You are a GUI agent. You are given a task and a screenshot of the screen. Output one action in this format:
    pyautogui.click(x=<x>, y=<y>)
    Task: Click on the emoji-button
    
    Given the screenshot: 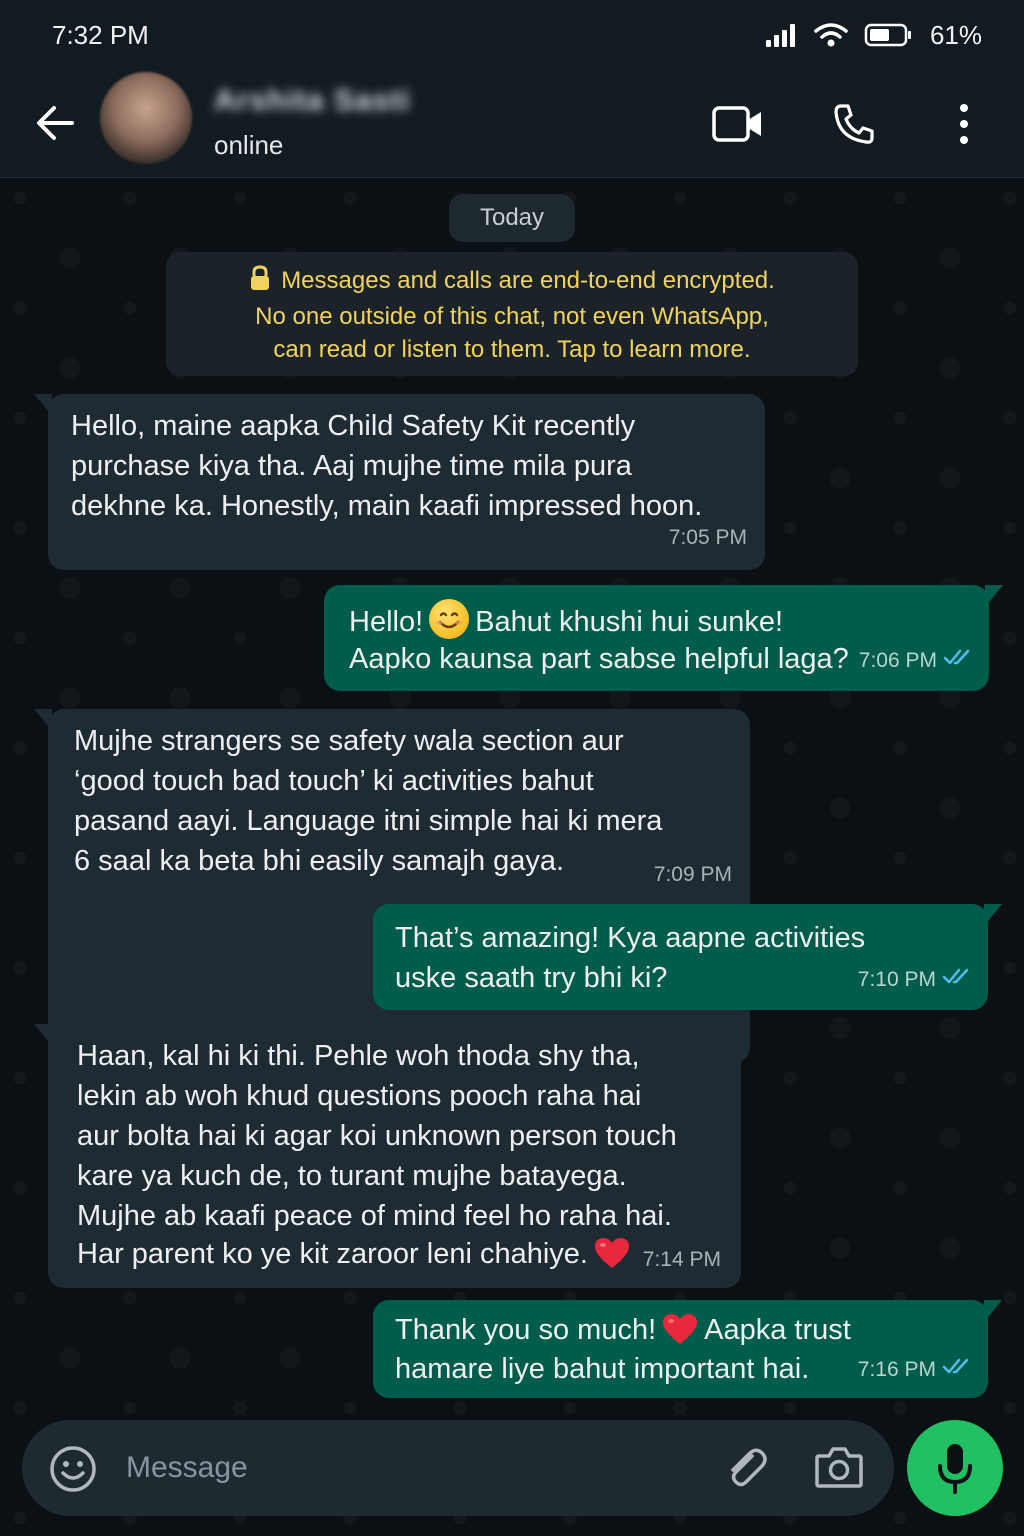 What is the action you would take?
    pyautogui.click(x=73, y=1469)
    